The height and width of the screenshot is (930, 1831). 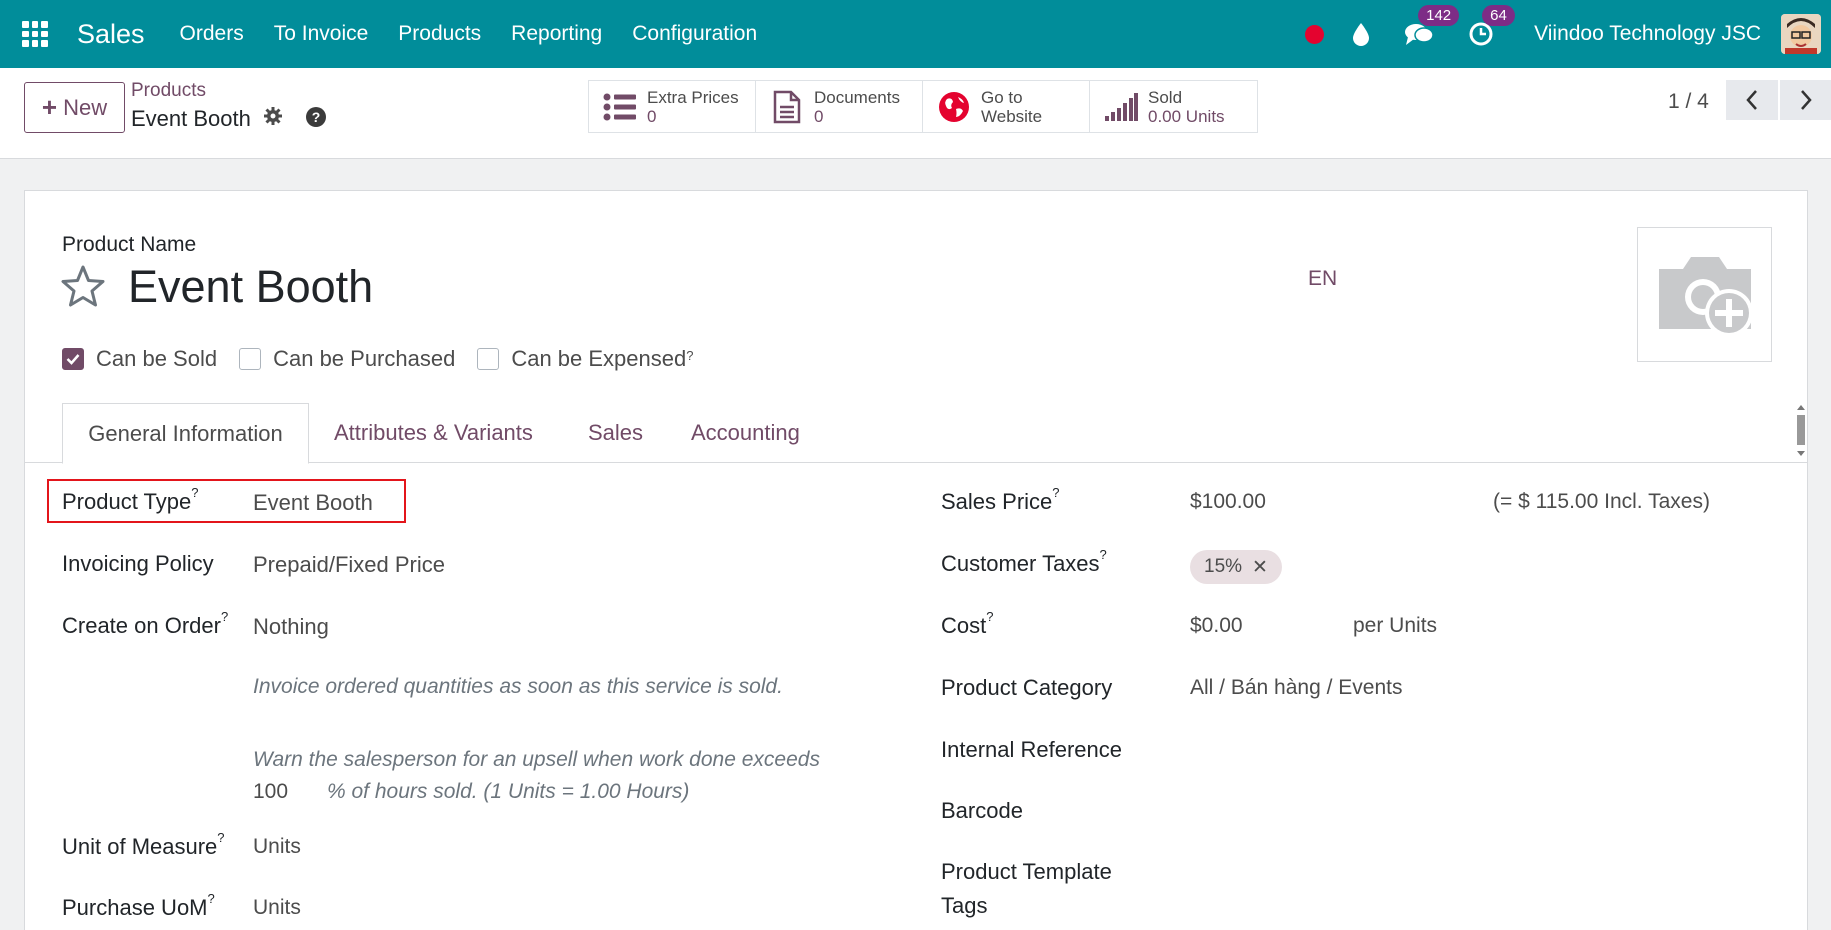 What do you see at coordinates (1236, 567) in the screenshot?
I see `tax-tag: 15% ✕` at bounding box center [1236, 567].